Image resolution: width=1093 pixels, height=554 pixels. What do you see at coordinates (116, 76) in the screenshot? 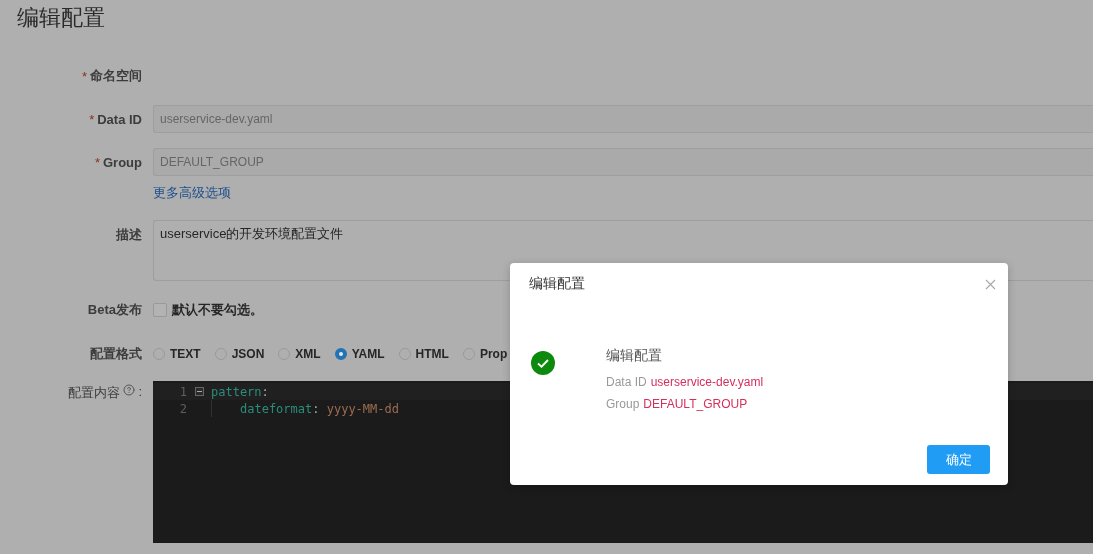
I see `field-label: 命名空间` at bounding box center [116, 76].